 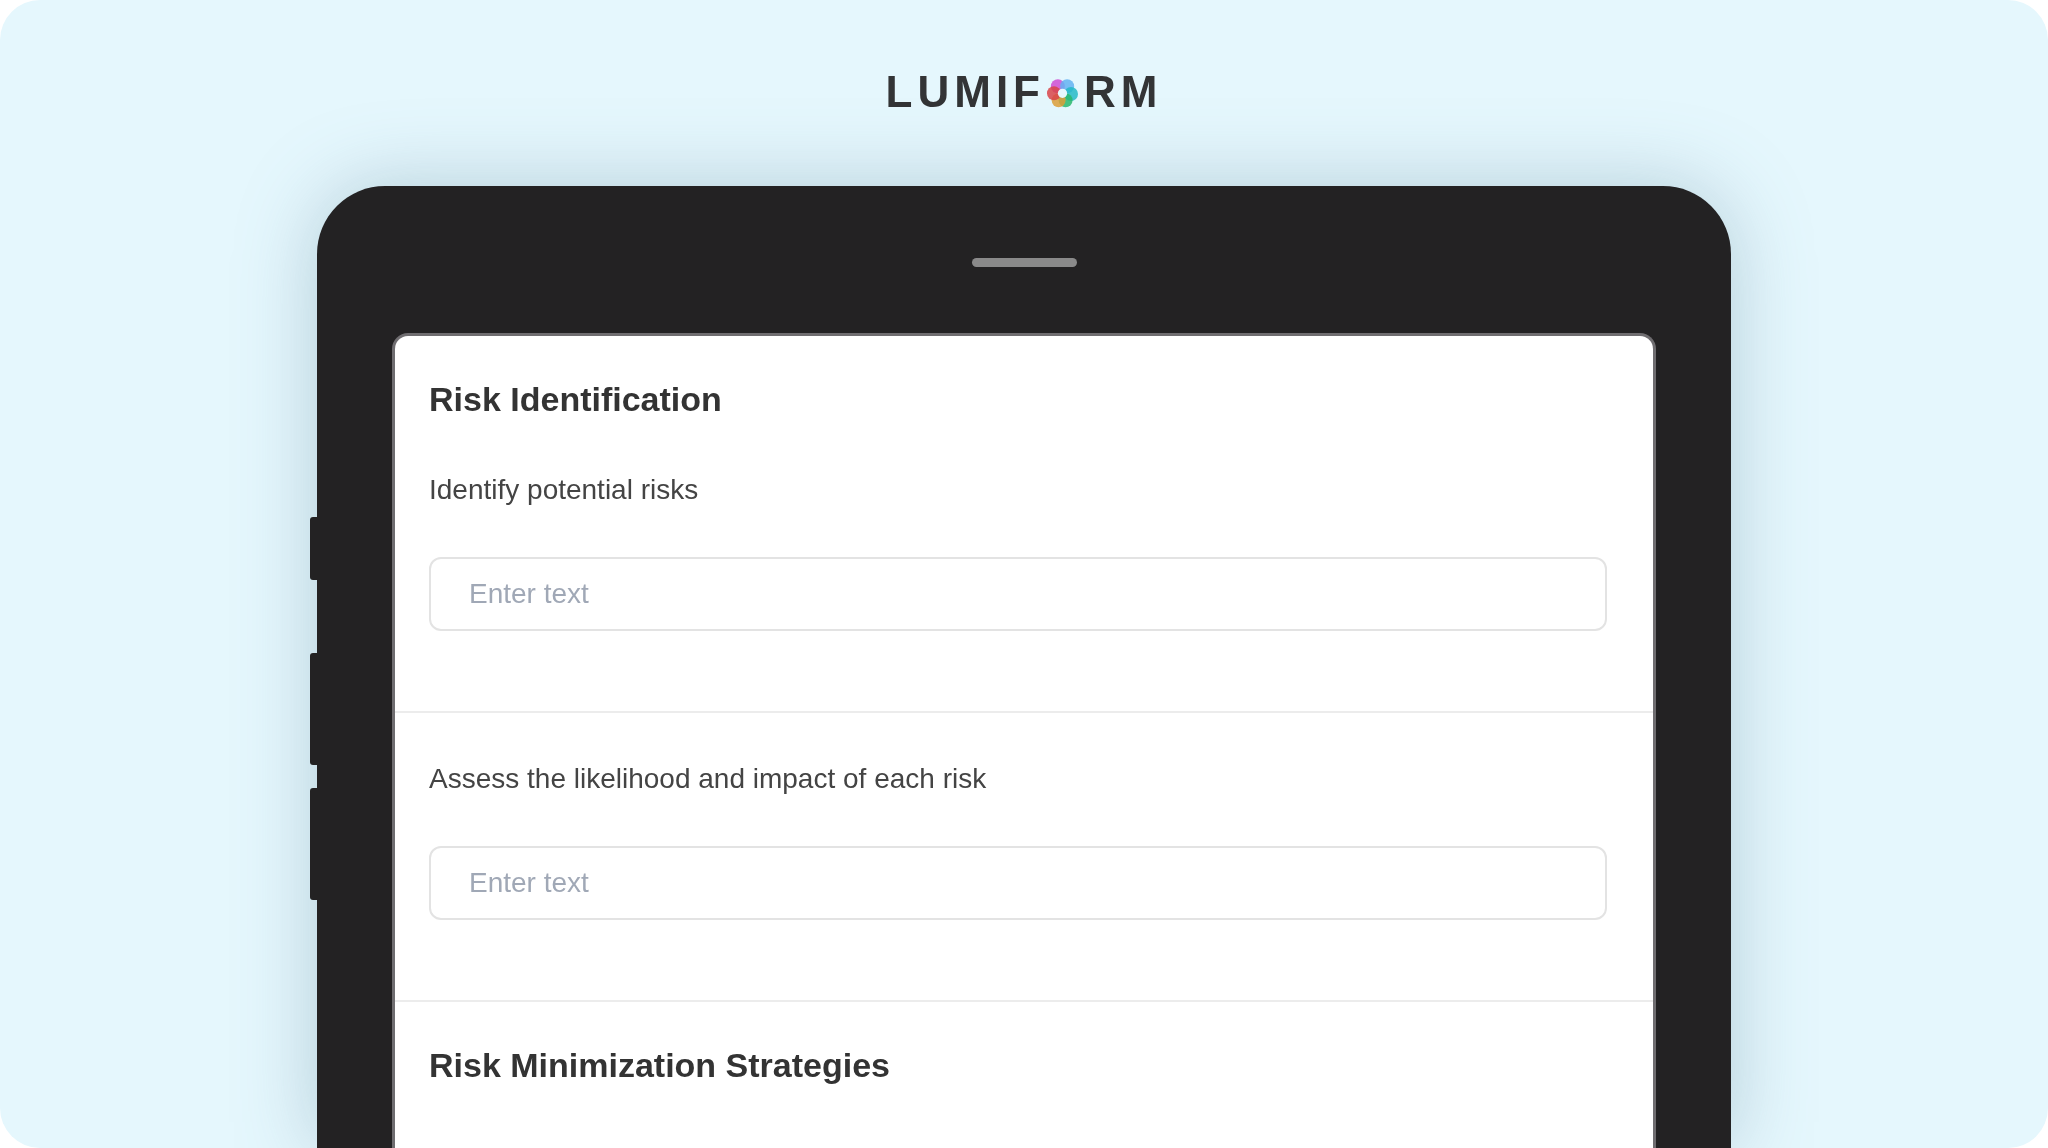 I want to click on logo-text: LUMIF, so click(x=965, y=92).